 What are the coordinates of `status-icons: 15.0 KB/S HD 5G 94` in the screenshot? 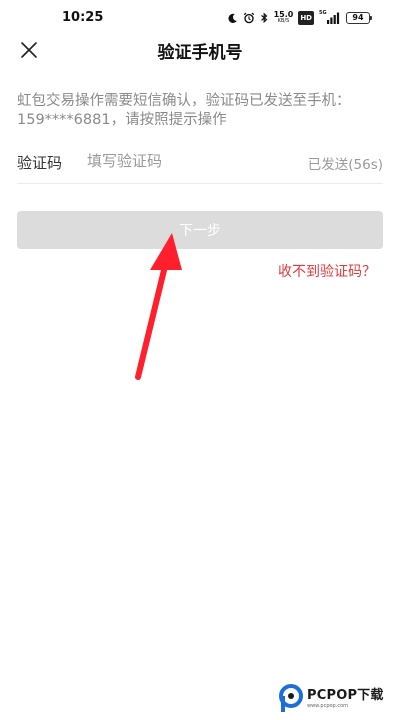 It's located at (299, 18).